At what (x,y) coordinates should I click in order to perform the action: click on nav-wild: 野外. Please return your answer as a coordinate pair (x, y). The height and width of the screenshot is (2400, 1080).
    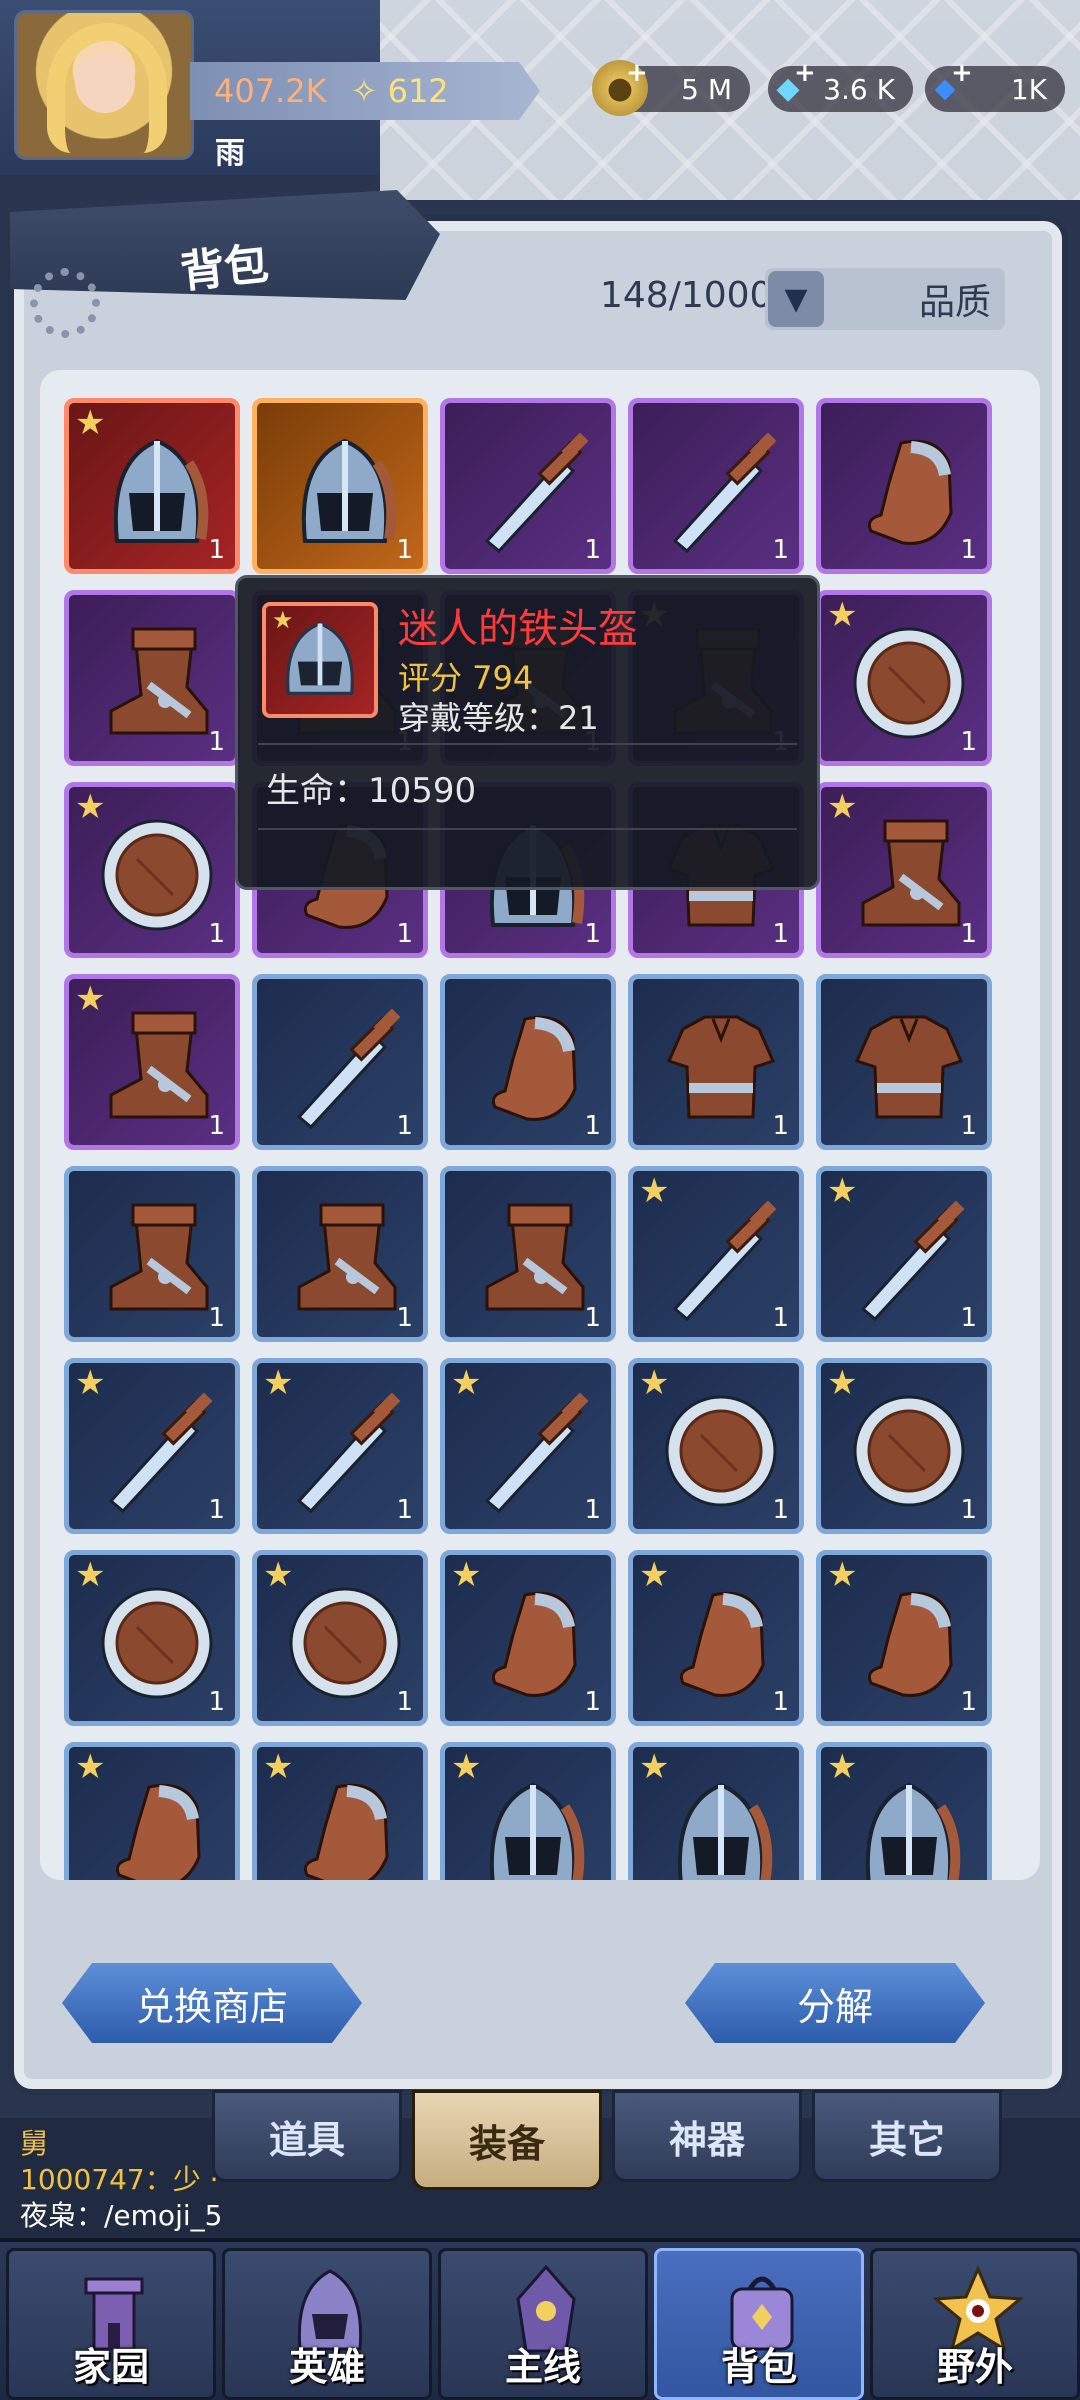
    Looking at the image, I should click on (975, 2324).